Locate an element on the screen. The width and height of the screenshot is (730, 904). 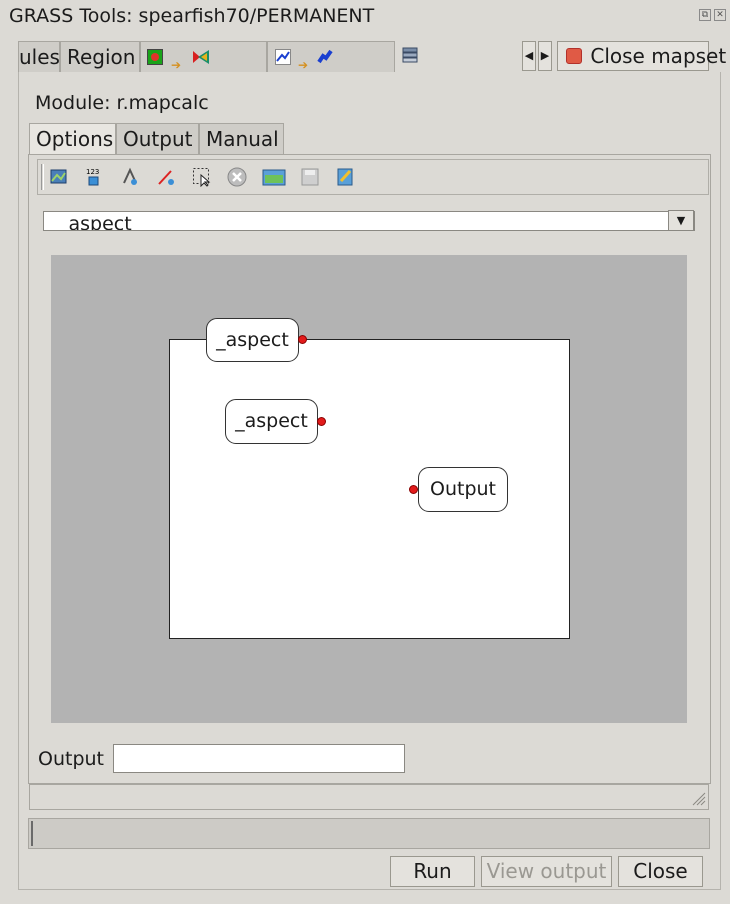
add-function-icon is located at coordinates (130, 177).